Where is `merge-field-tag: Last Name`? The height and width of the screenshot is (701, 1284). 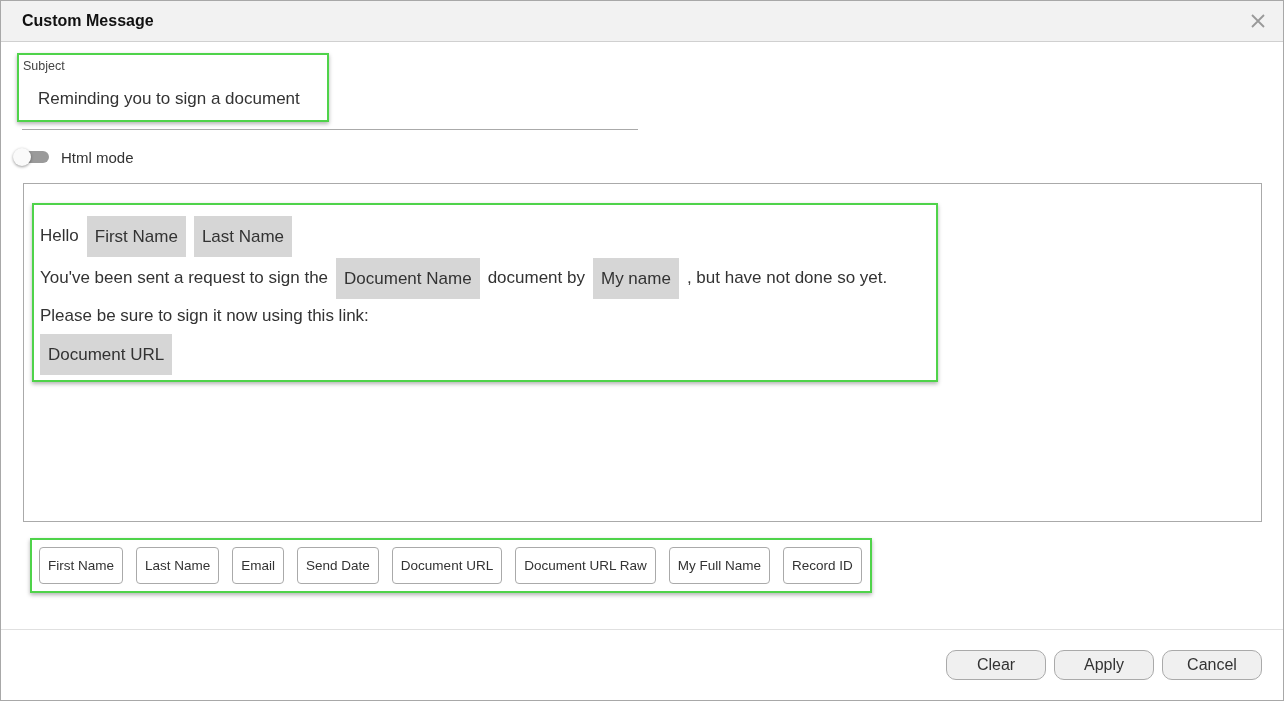 merge-field-tag: Last Name is located at coordinates (243, 236).